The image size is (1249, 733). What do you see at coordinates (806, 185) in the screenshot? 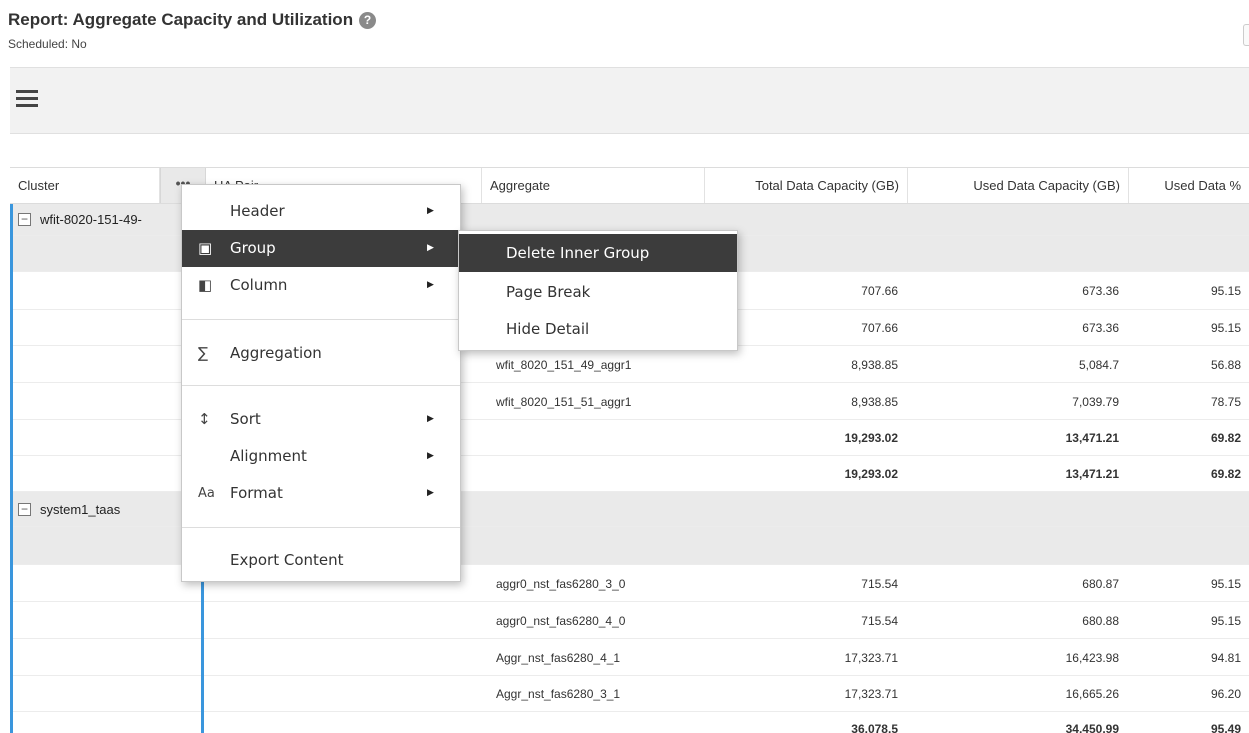
I see `column-header-total-capacity: Total Data Capacity (GB)` at bounding box center [806, 185].